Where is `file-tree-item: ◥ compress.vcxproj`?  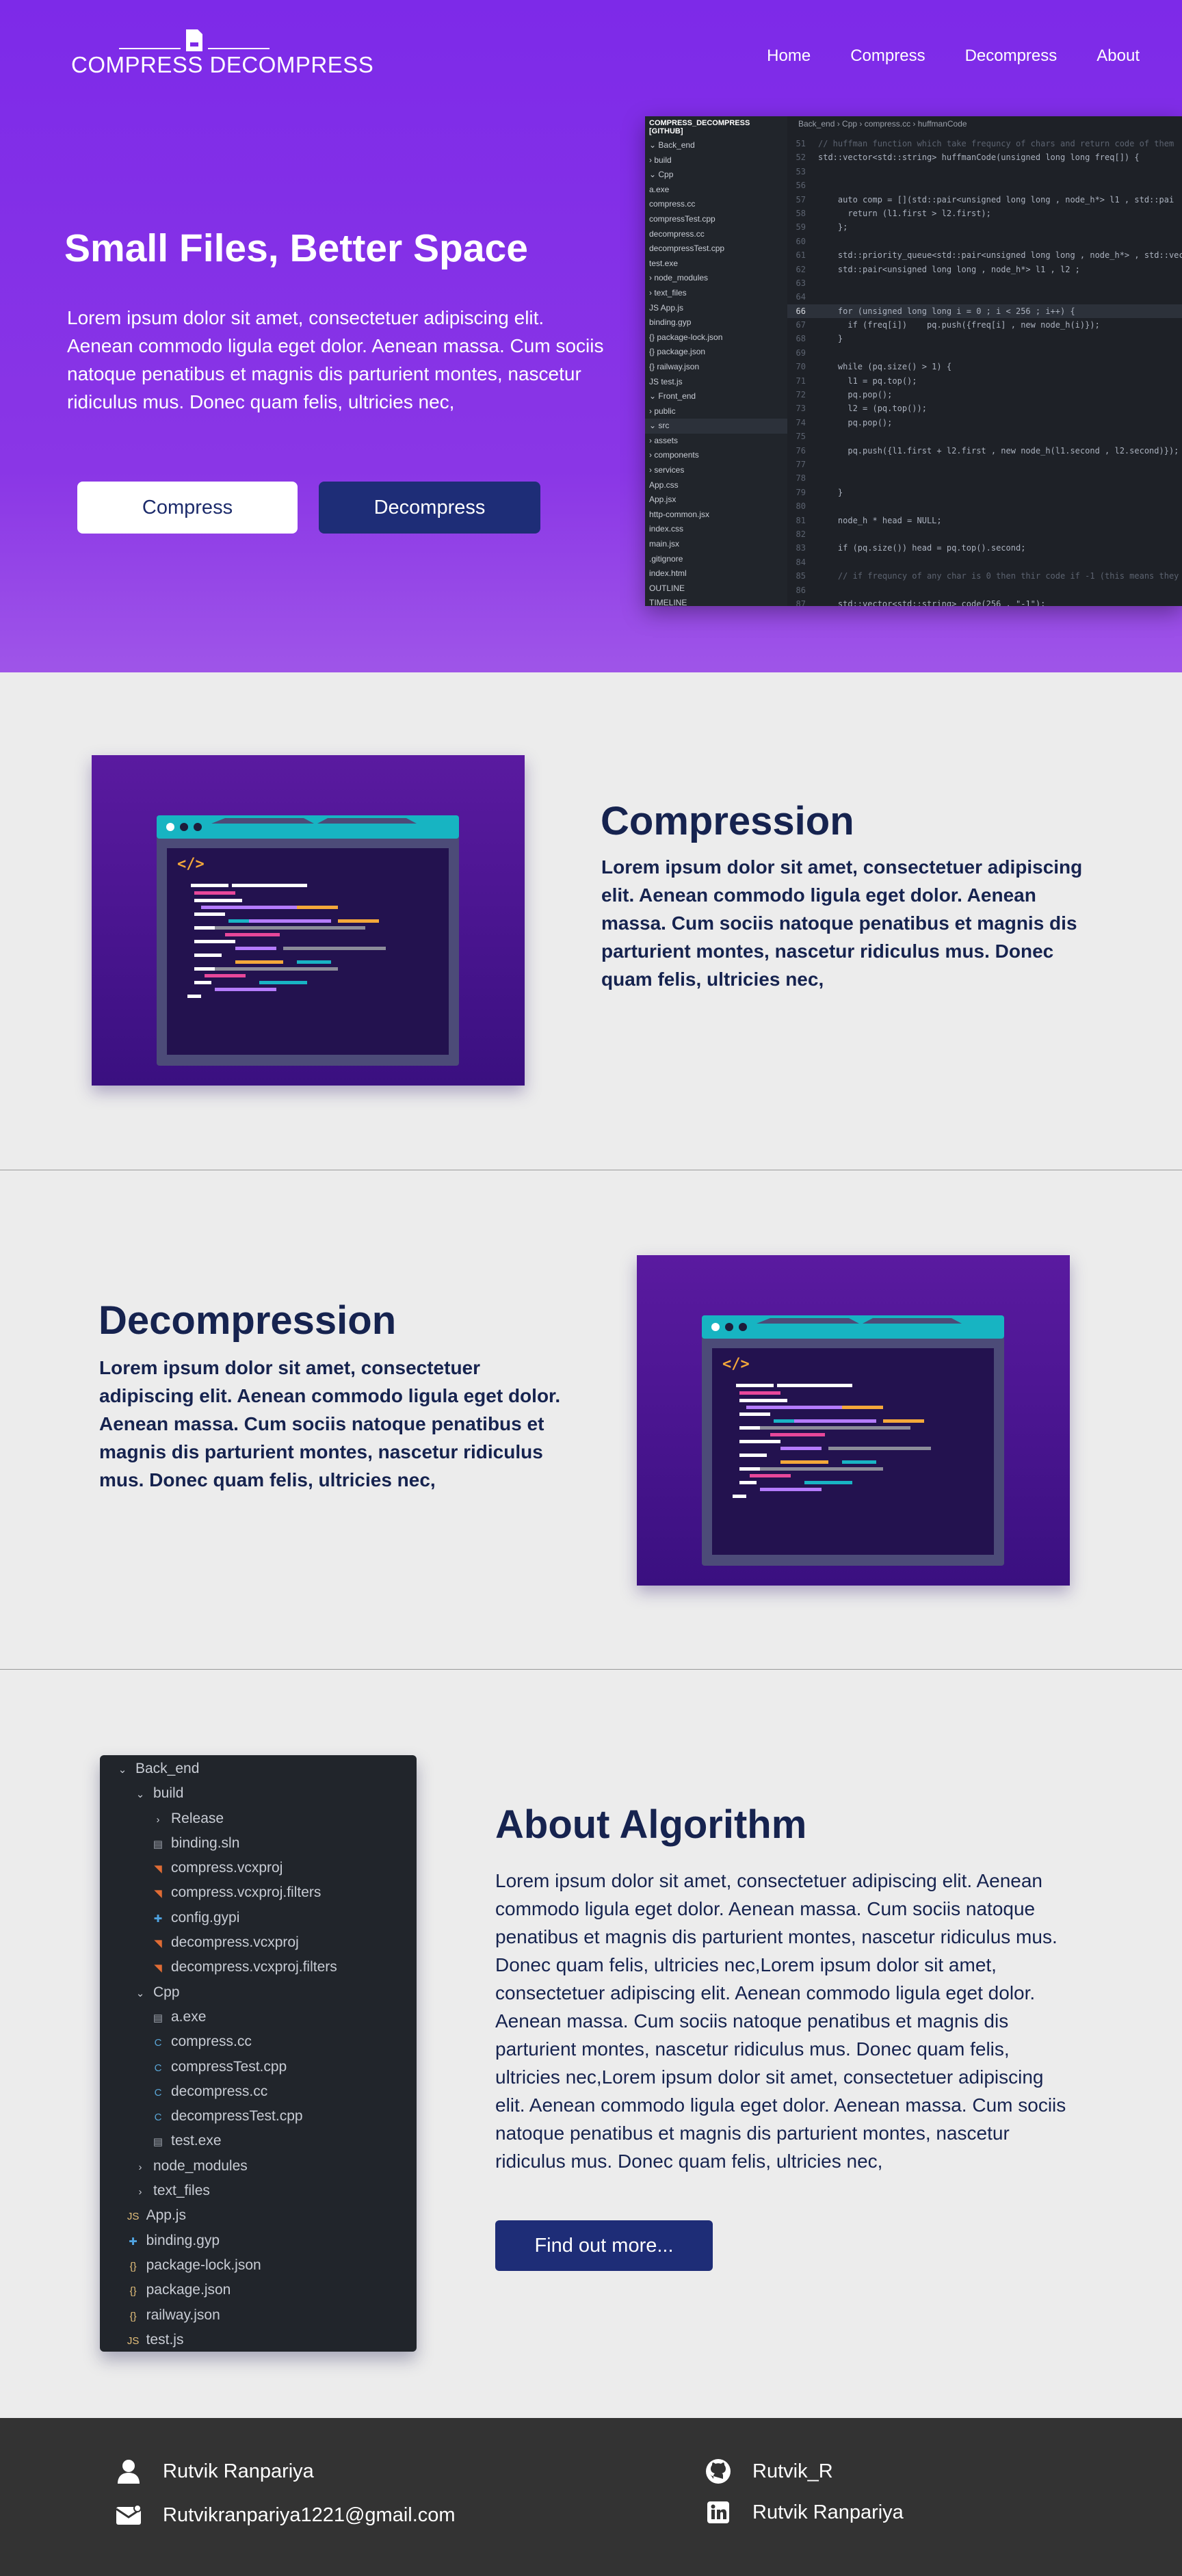
file-tree-item: ◥ compress.vcxproj is located at coordinates (258, 1868).